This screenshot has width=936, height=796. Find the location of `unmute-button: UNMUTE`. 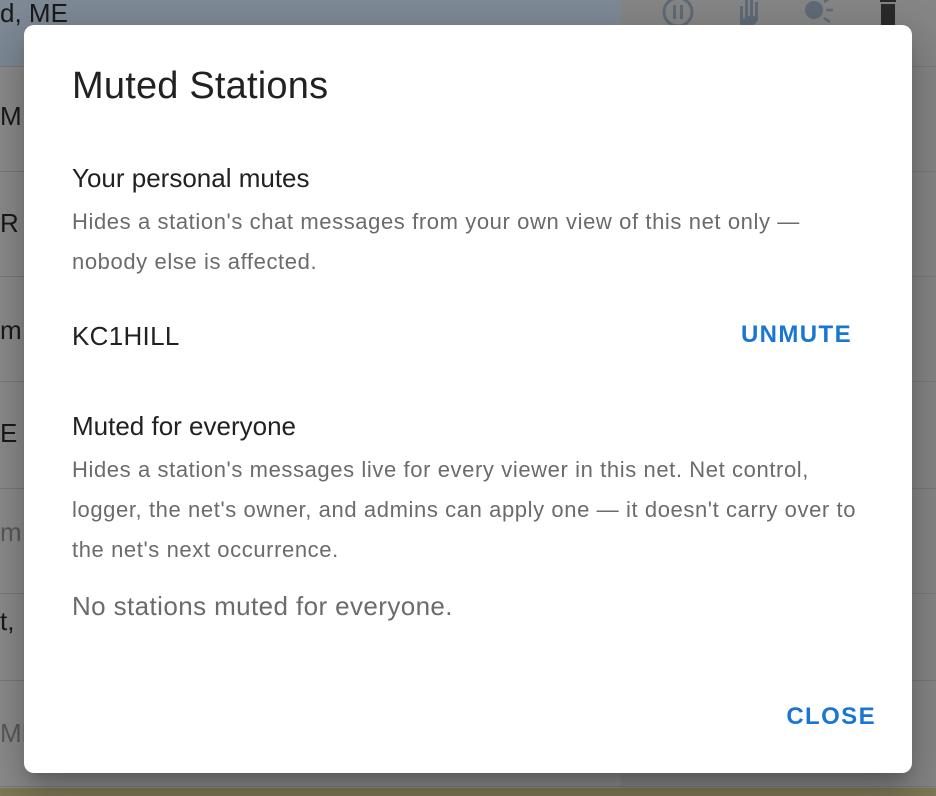

unmute-button: UNMUTE is located at coordinates (796, 335).